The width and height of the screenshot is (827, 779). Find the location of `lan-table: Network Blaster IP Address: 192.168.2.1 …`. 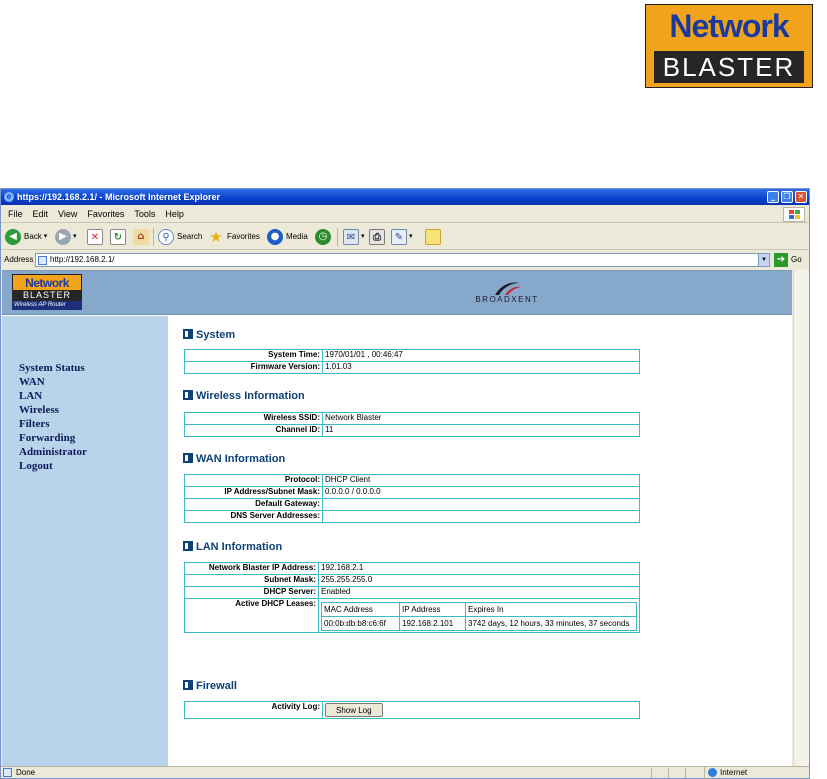

lan-table: Network Blaster IP Address: 192.168.2.1 … is located at coordinates (412, 597).